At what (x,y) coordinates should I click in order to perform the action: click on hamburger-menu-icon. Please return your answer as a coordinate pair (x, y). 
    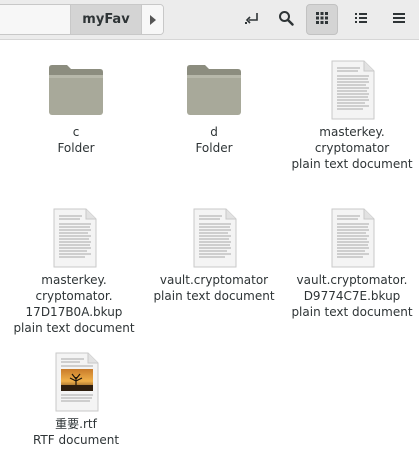
    Looking at the image, I should click on (399, 19).